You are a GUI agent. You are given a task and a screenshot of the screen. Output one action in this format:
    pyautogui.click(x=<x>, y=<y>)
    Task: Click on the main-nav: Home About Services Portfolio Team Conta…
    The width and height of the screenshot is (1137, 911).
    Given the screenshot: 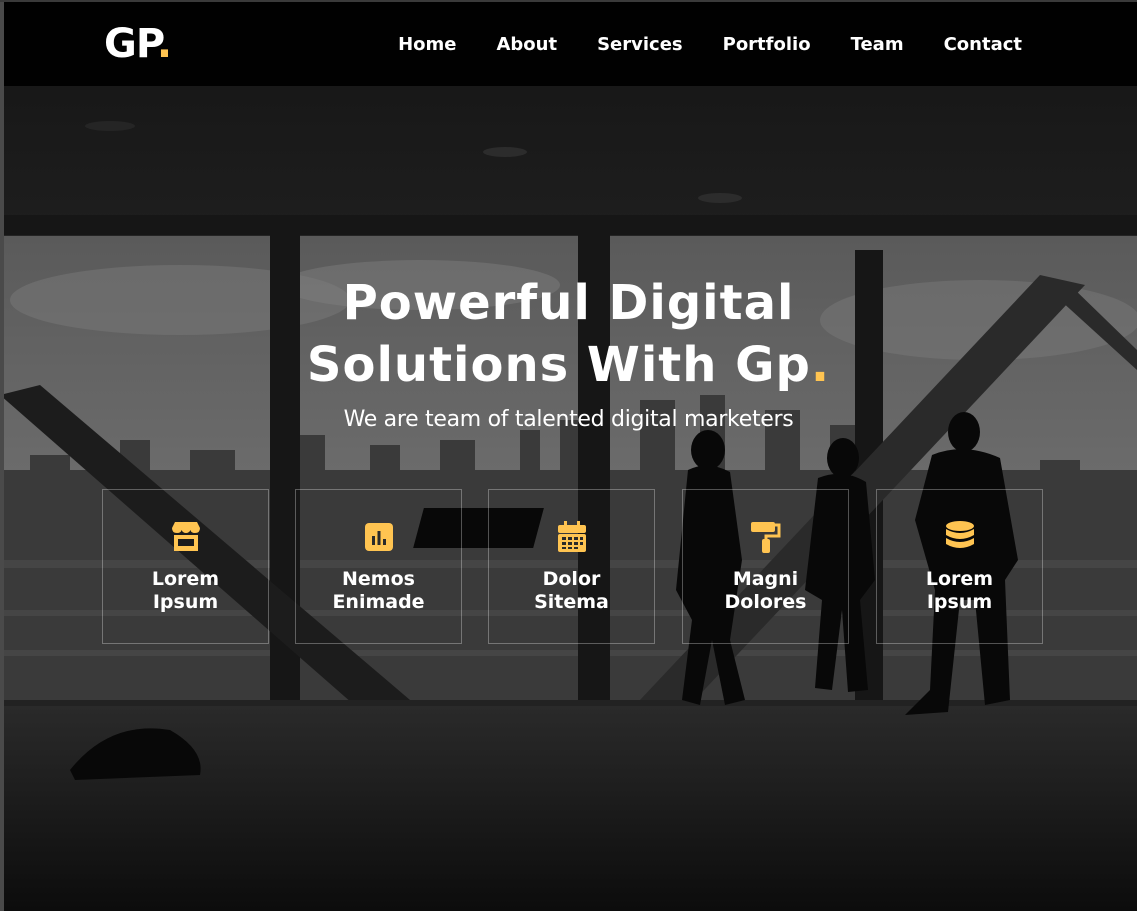 What is the action you would take?
    pyautogui.click(x=690, y=45)
    